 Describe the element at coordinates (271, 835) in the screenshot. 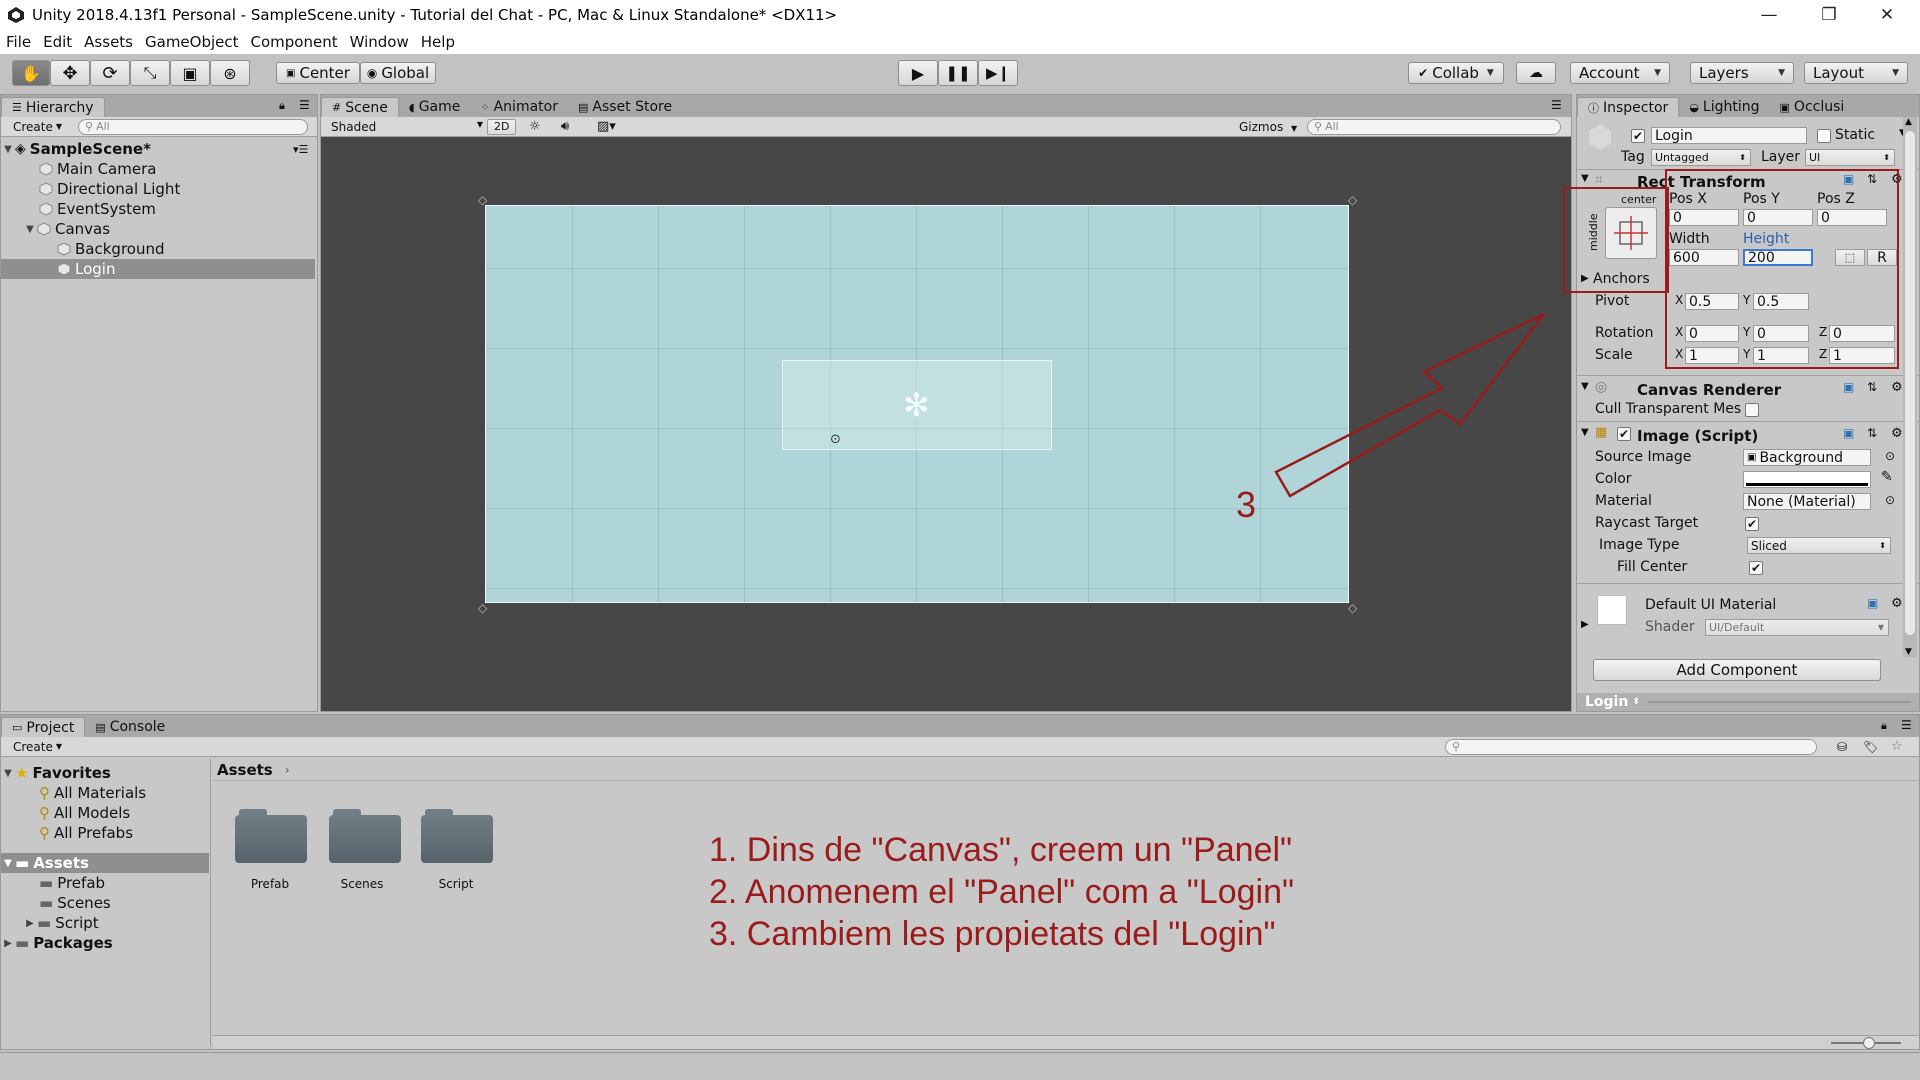

I see `folder-tile-prefab` at that location.